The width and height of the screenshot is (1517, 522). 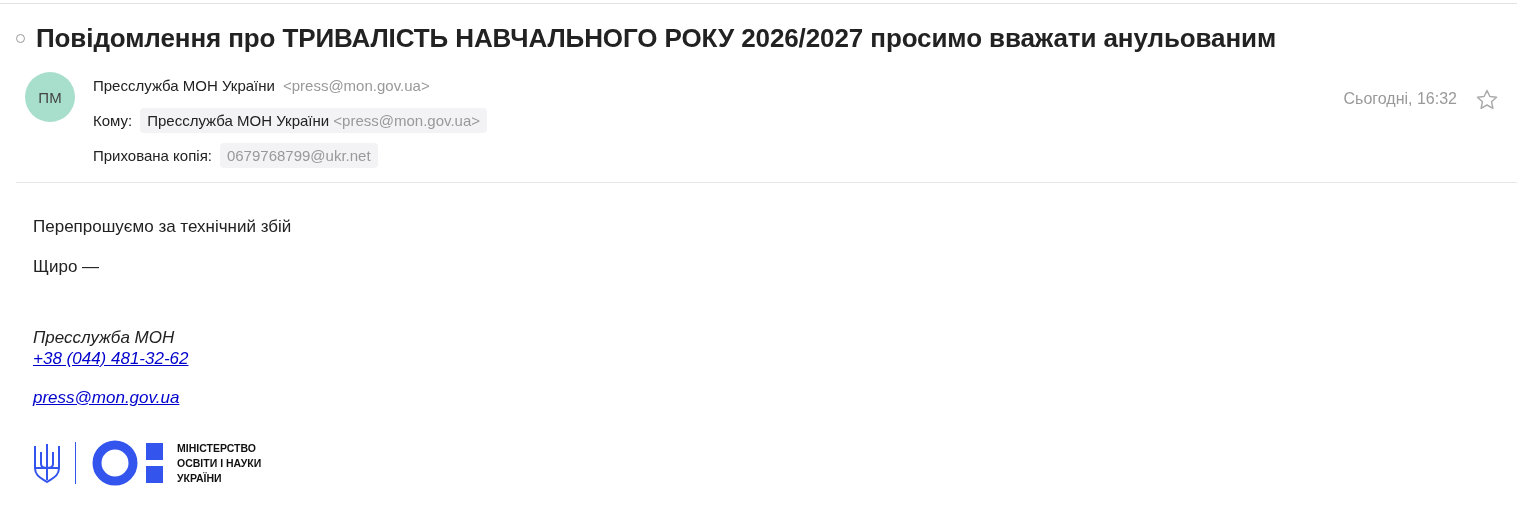 What do you see at coordinates (356, 85) in the screenshot?
I see `sender-address: <press@mon.gov.ua>` at bounding box center [356, 85].